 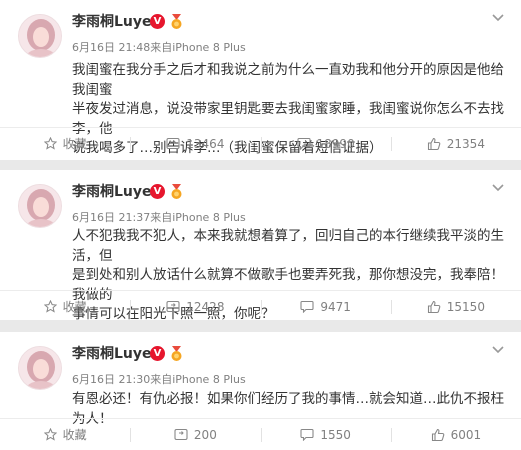 What do you see at coordinates (465, 143) in the screenshot?
I see `like-count: 21354` at bounding box center [465, 143].